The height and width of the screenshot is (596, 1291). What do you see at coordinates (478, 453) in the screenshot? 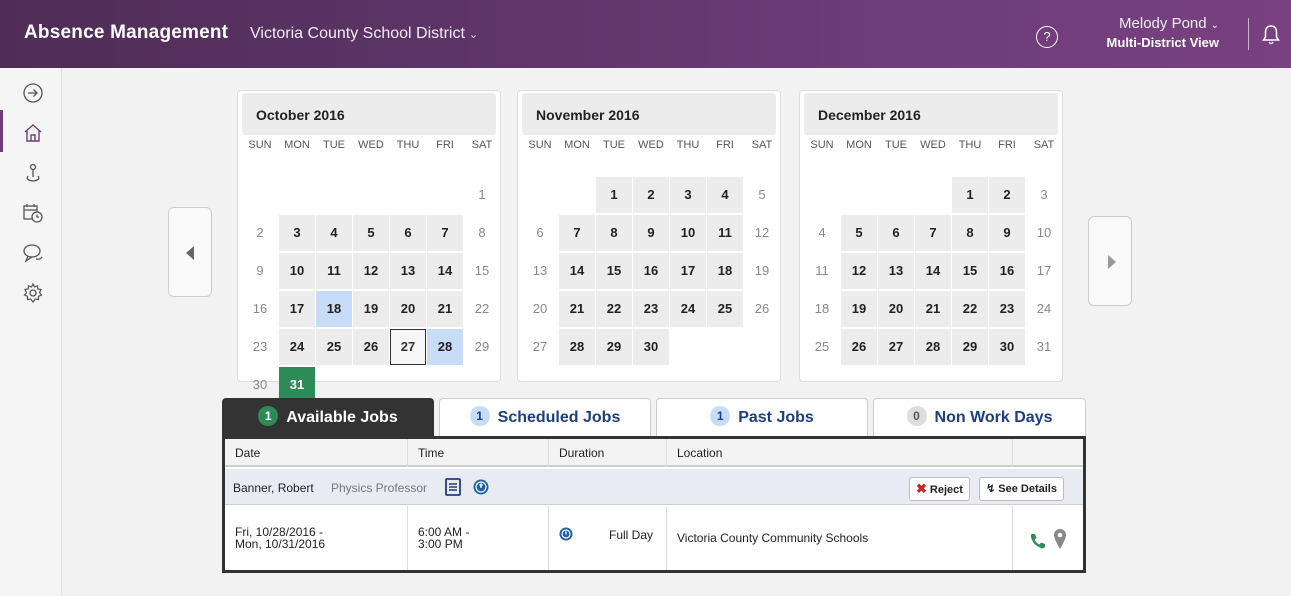
I see `column-header-time: Time` at bounding box center [478, 453].